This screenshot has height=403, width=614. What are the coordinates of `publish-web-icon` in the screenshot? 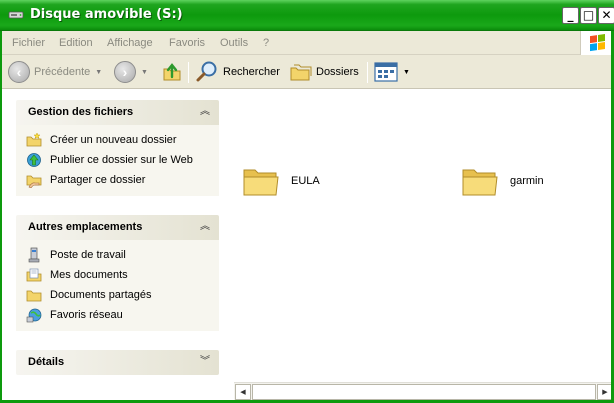 It's located at (34, 160).